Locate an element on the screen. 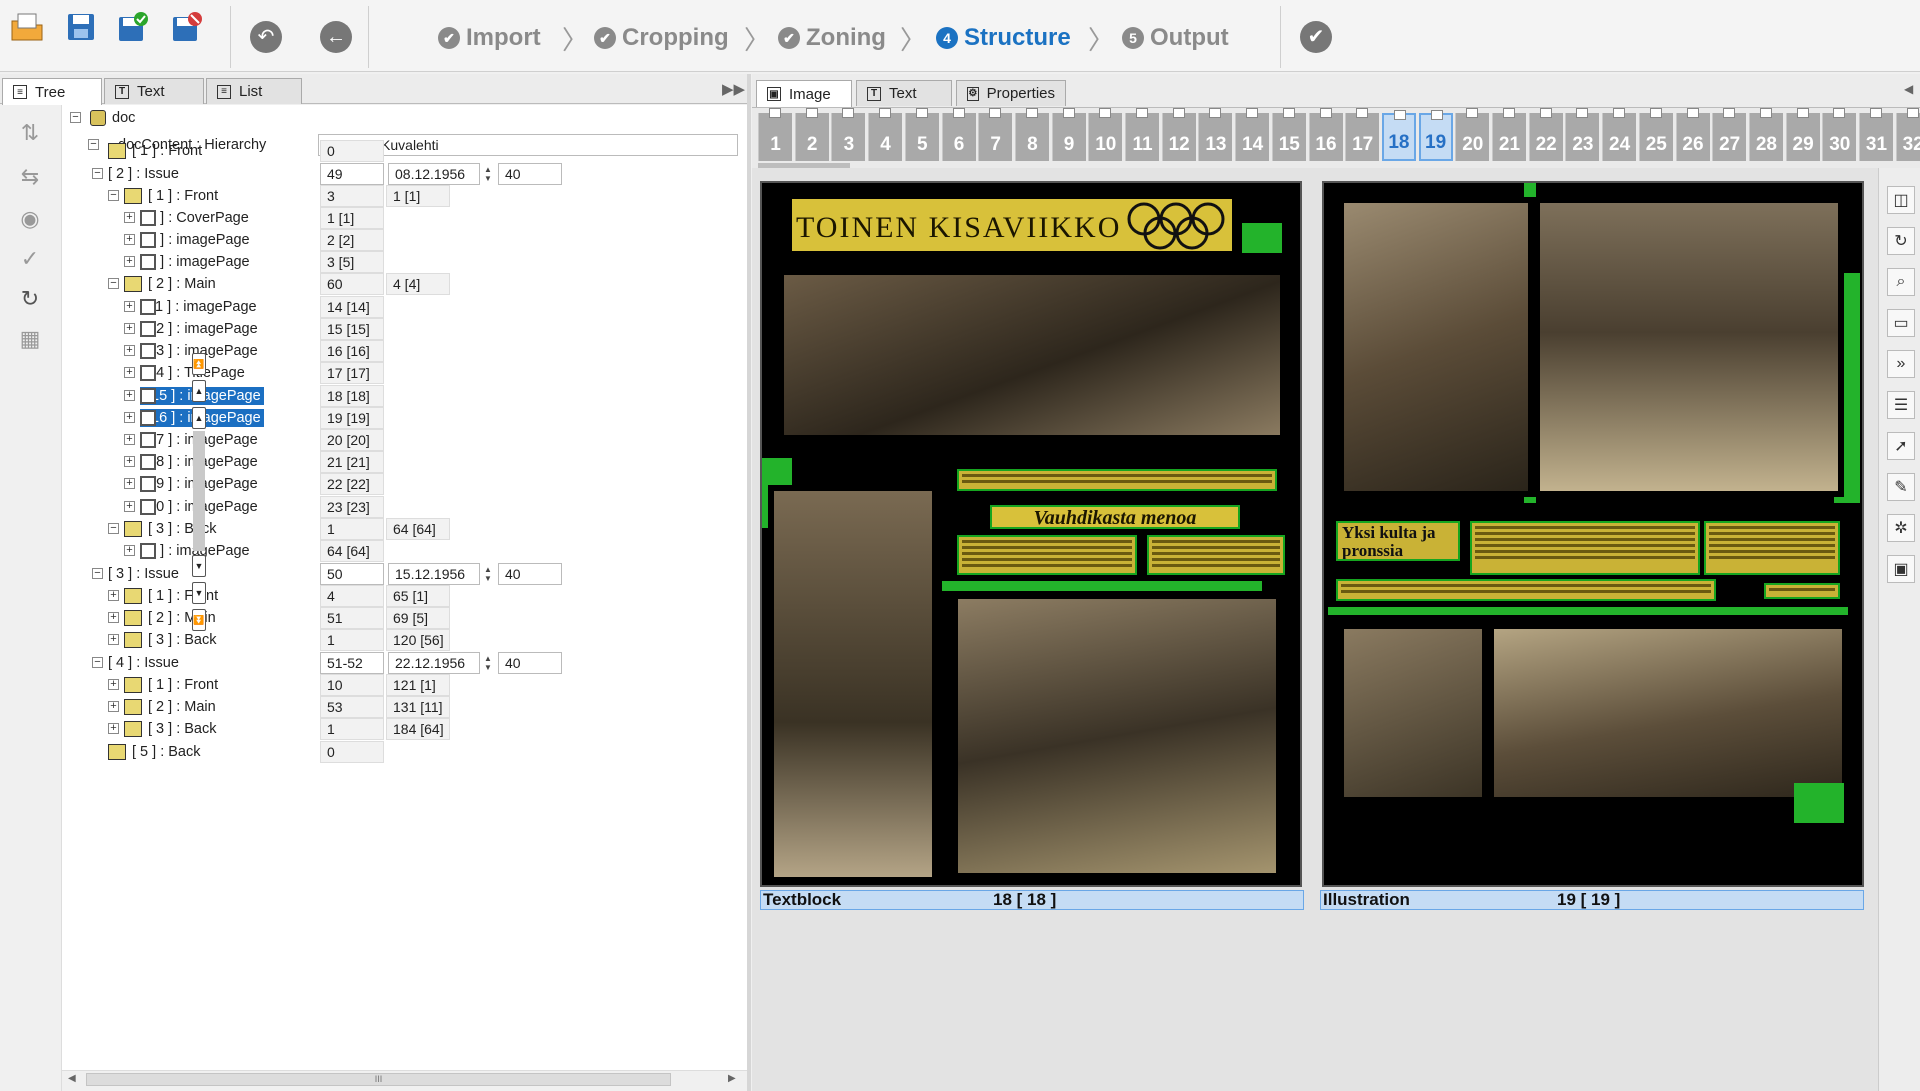 The height and width of the screenshot is (1091, 1920). page-thumb: 24 is located at coordinates (1619, 134).